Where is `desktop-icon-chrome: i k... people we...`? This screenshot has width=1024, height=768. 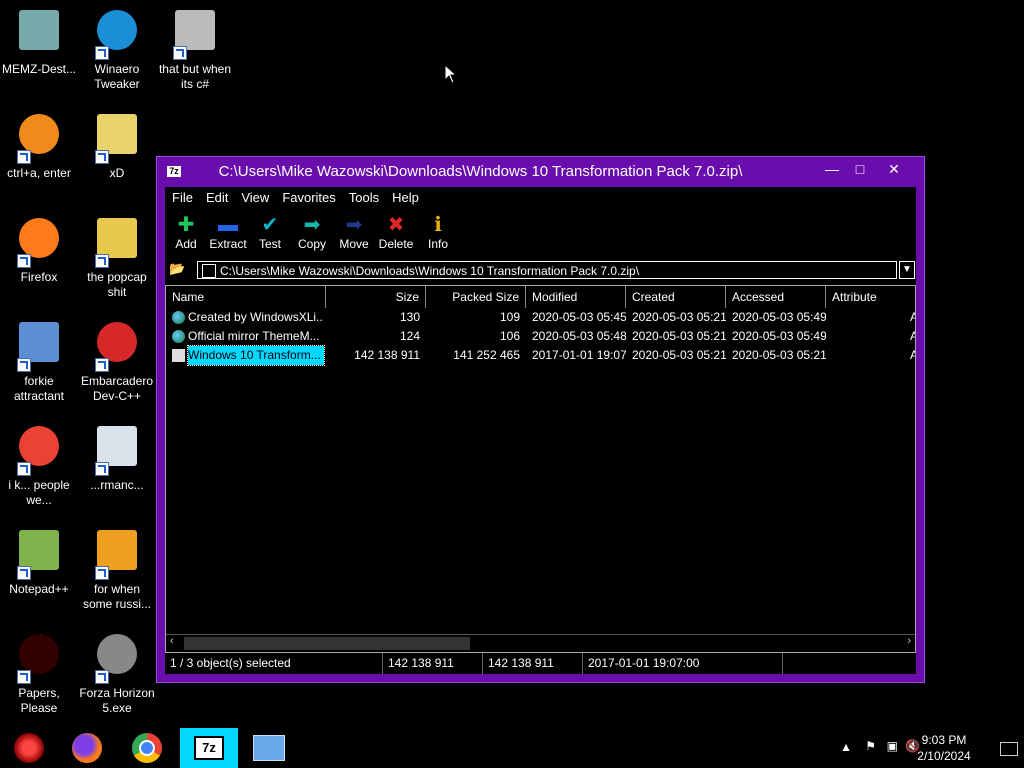 desktop-icon-chrome: i k... people we... is located at coordinates (39, 465).